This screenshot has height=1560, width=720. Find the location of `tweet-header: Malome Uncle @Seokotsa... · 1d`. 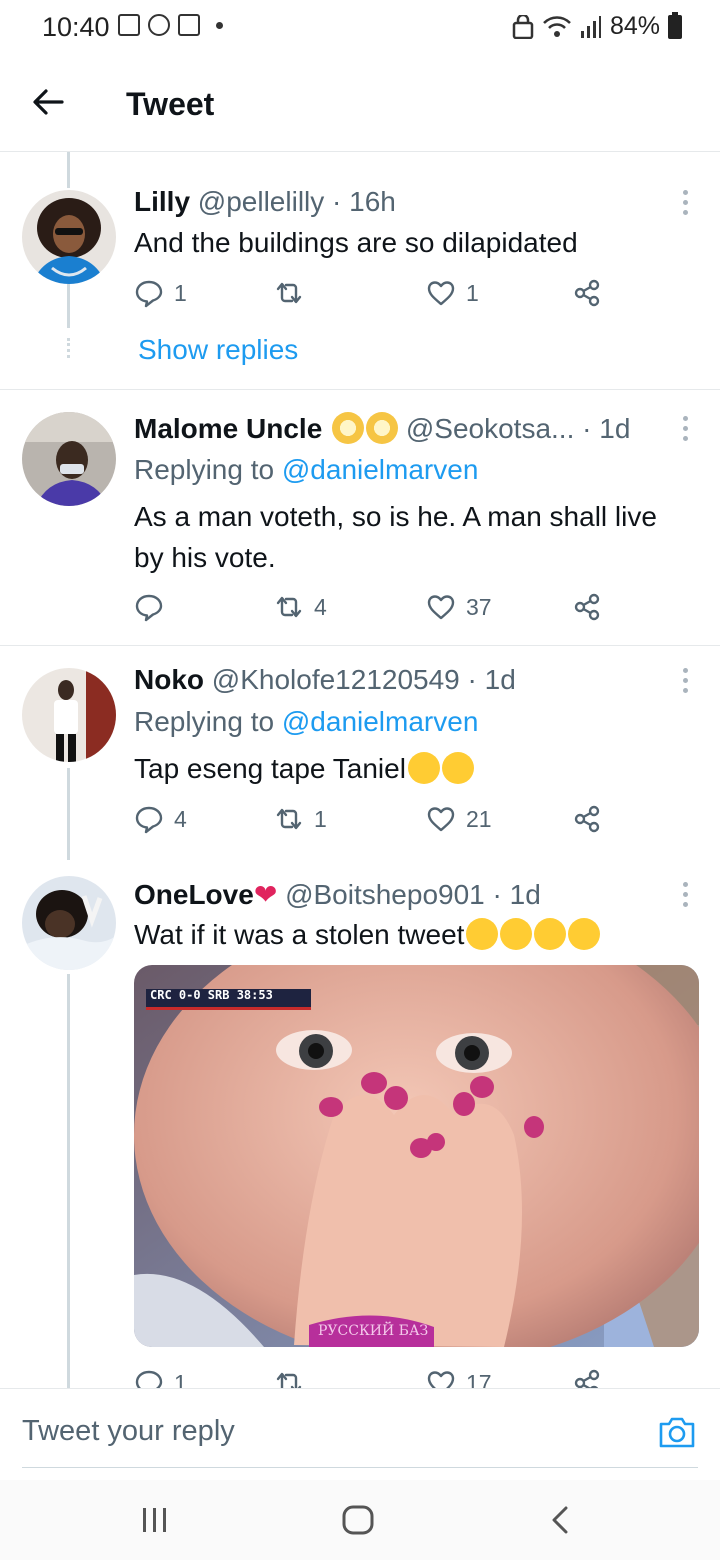

tweet-header: Malome Uncle @Seokotsa... · 1d is located at coordinates (382, 428).